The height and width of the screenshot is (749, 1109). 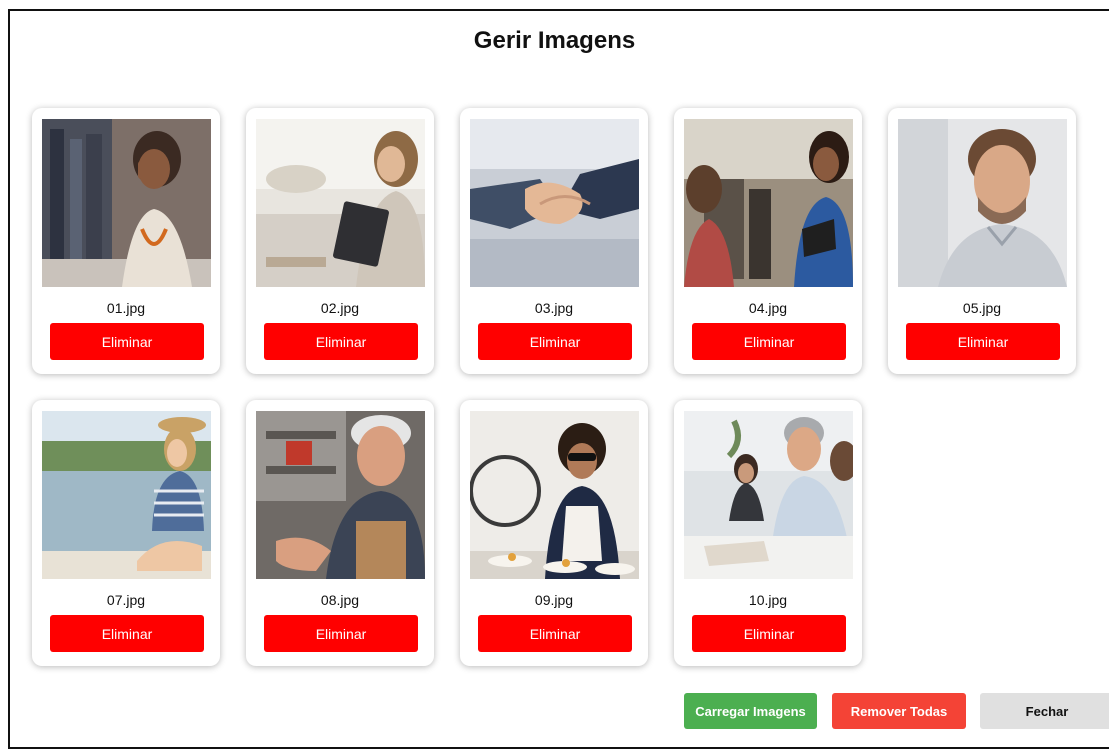 I want to click on image-card: 03.jpg Eliminar, so click(x=554, y=241).